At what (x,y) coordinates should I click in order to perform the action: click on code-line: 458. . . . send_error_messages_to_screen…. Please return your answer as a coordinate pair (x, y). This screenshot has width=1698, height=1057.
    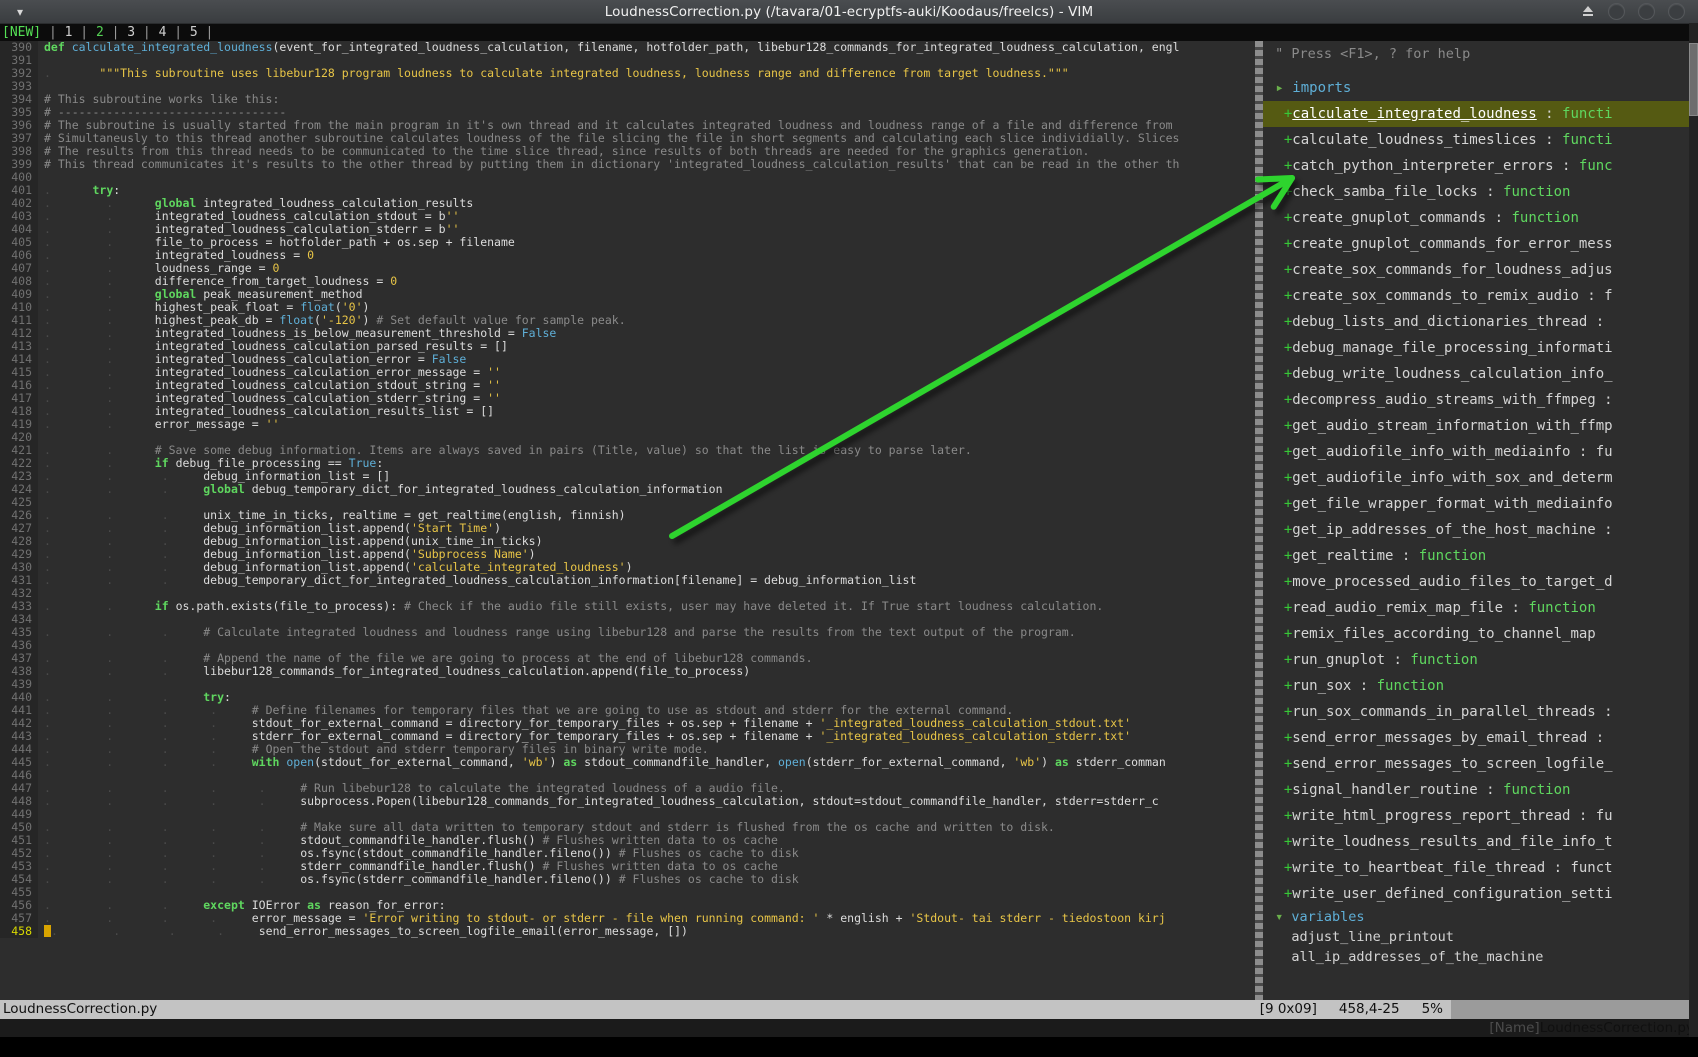
    Looking at the image, I should click on (627, 931).